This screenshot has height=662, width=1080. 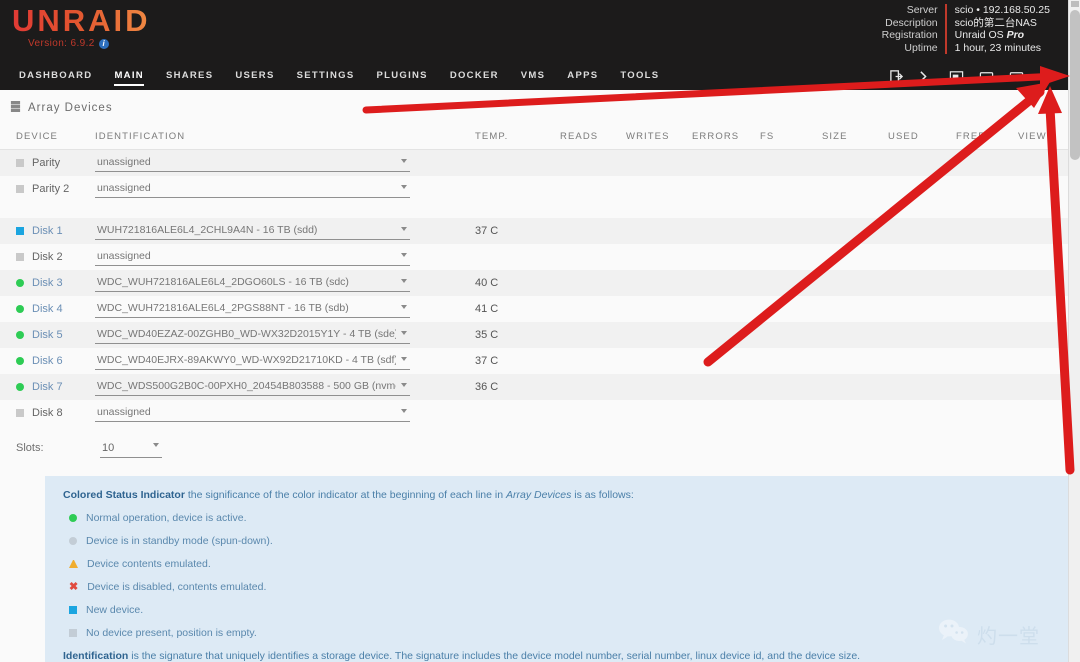 What do you see at coordinates (401, 76) in the screenshot?
I see `nav-item-plugins: PLUGINS` at bounding box center [401, 76].